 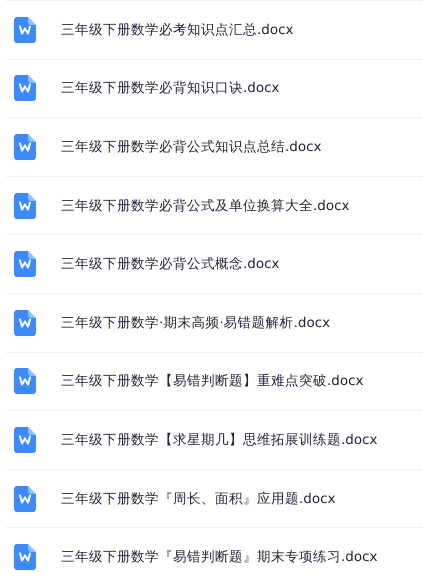 What do you see at coordinates (170, 88) in the screenshot?
I see `file-name: 三年级下册数学必背知识口诀.docx` at bounding box center [170, 88].